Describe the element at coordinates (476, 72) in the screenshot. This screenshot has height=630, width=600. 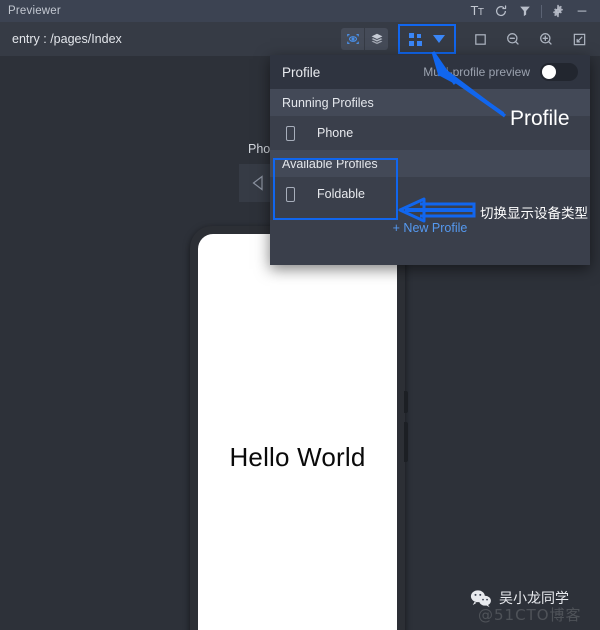
I see `multi-profile-label: Multi-profile preview` at that location.